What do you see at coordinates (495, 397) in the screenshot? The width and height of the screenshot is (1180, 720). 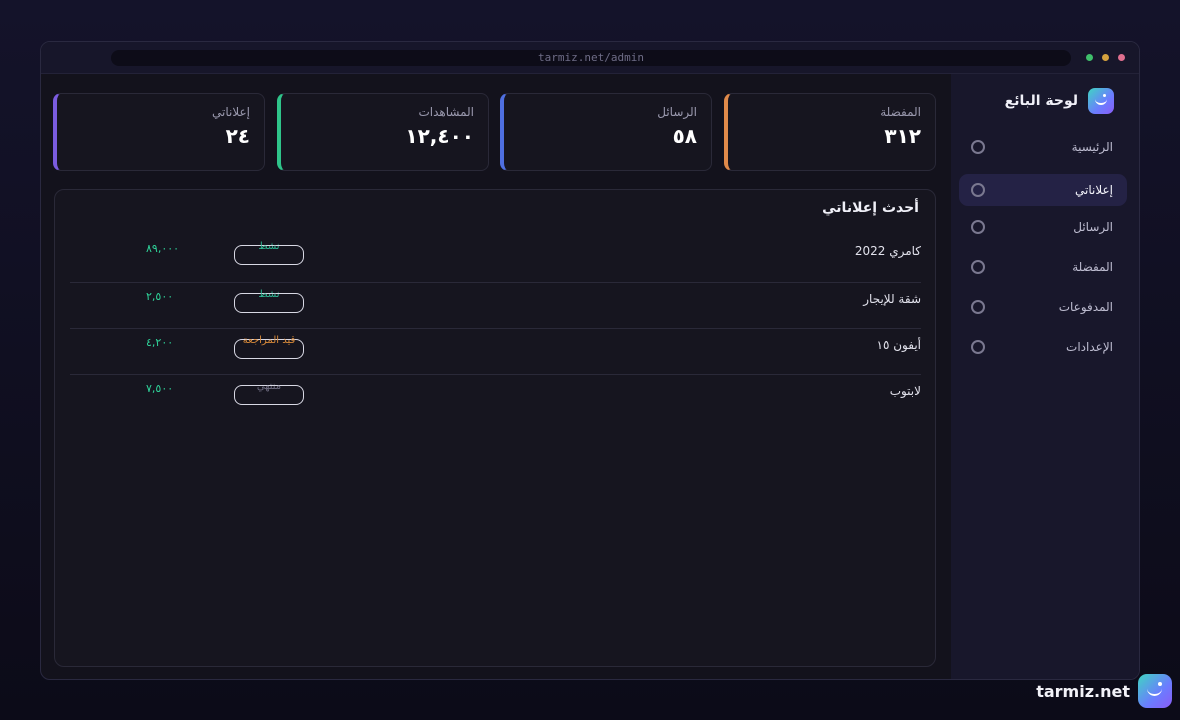 I see `table-row: لابتوب منتهي ٧,٥٠٠` at bounding box center [495, 397].